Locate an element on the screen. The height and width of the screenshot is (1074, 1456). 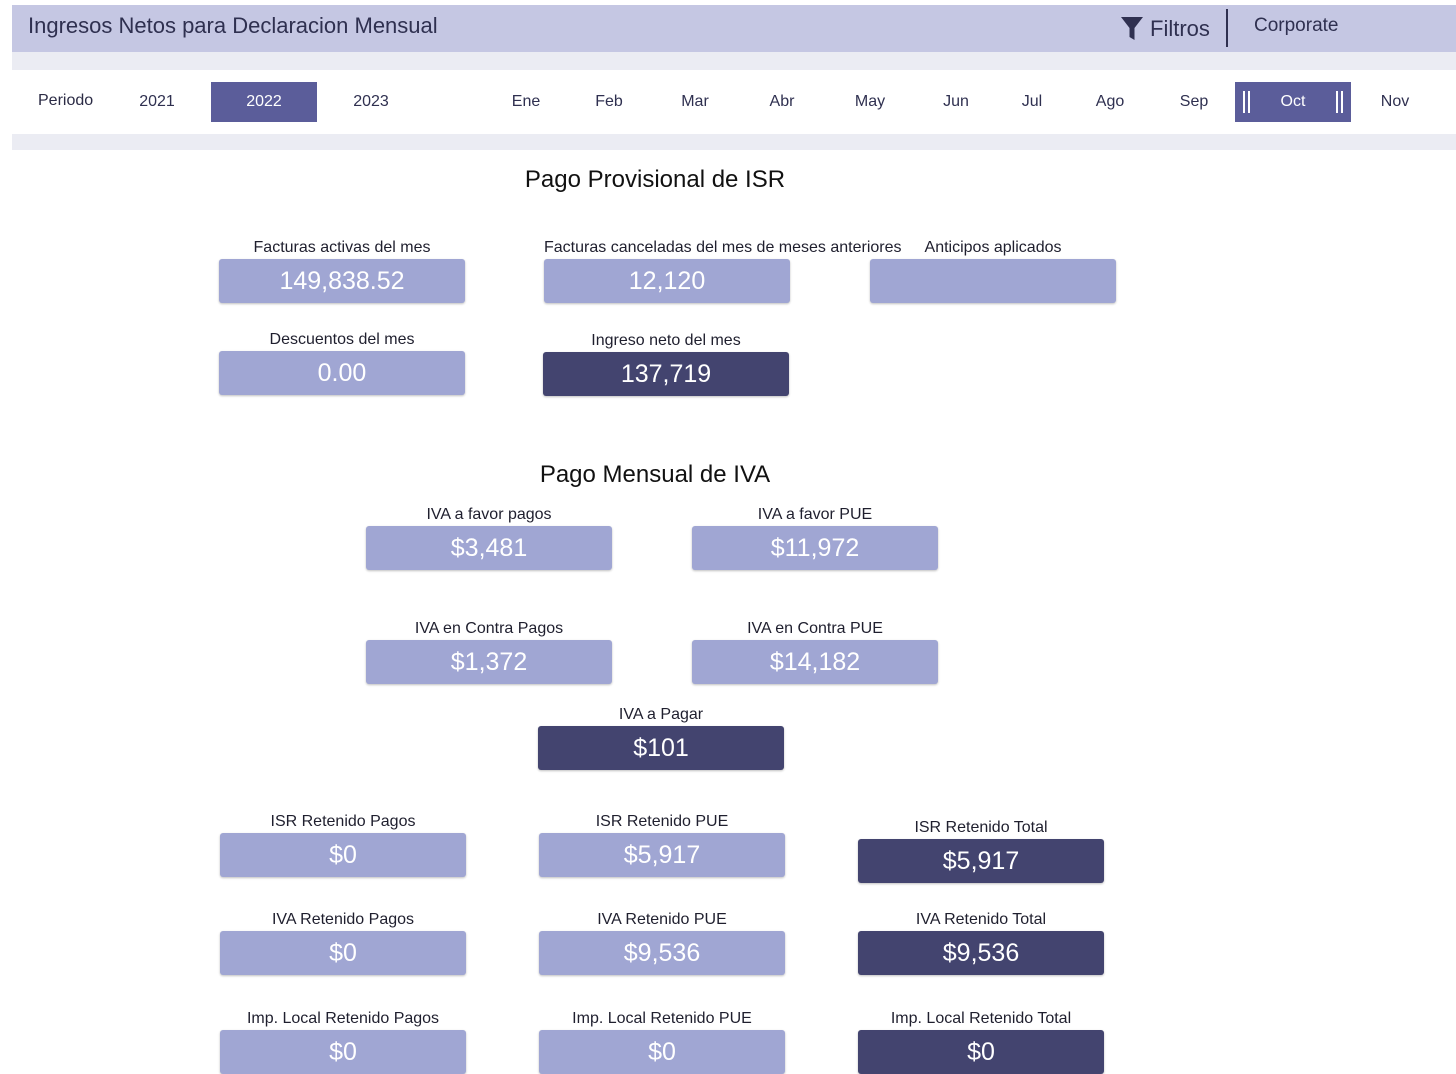
isr-retenido-pagos-card: ISR Retenido Pagos $0 is located at coordinates (343, 844).